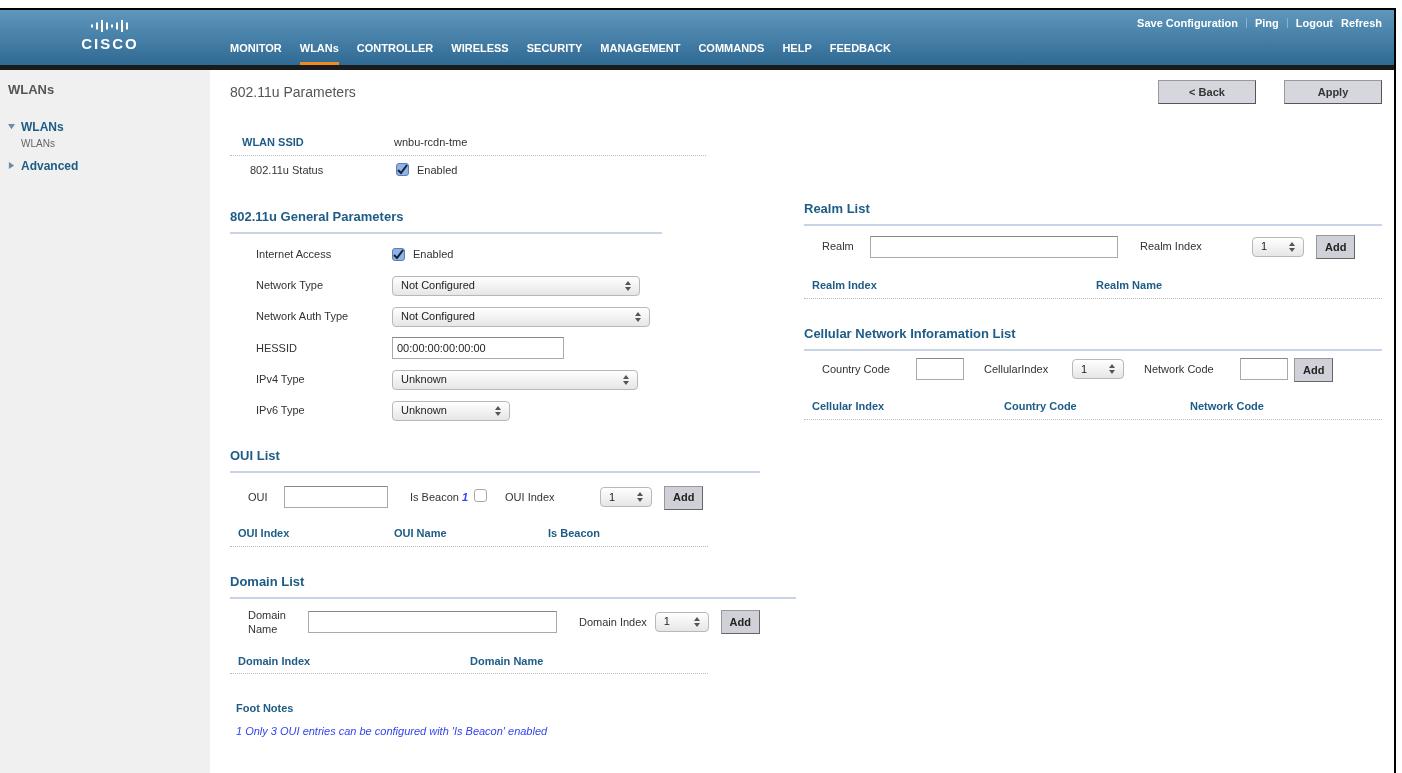  I want to click on column-header: Is Beacon, so click(574, 533).